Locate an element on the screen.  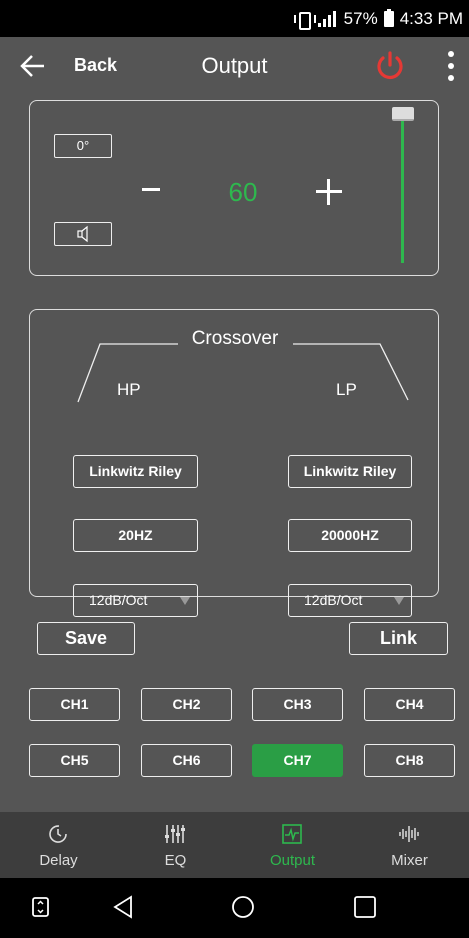
hp-slope-select: 12dB/Oct is located at coordinates (135, 600).